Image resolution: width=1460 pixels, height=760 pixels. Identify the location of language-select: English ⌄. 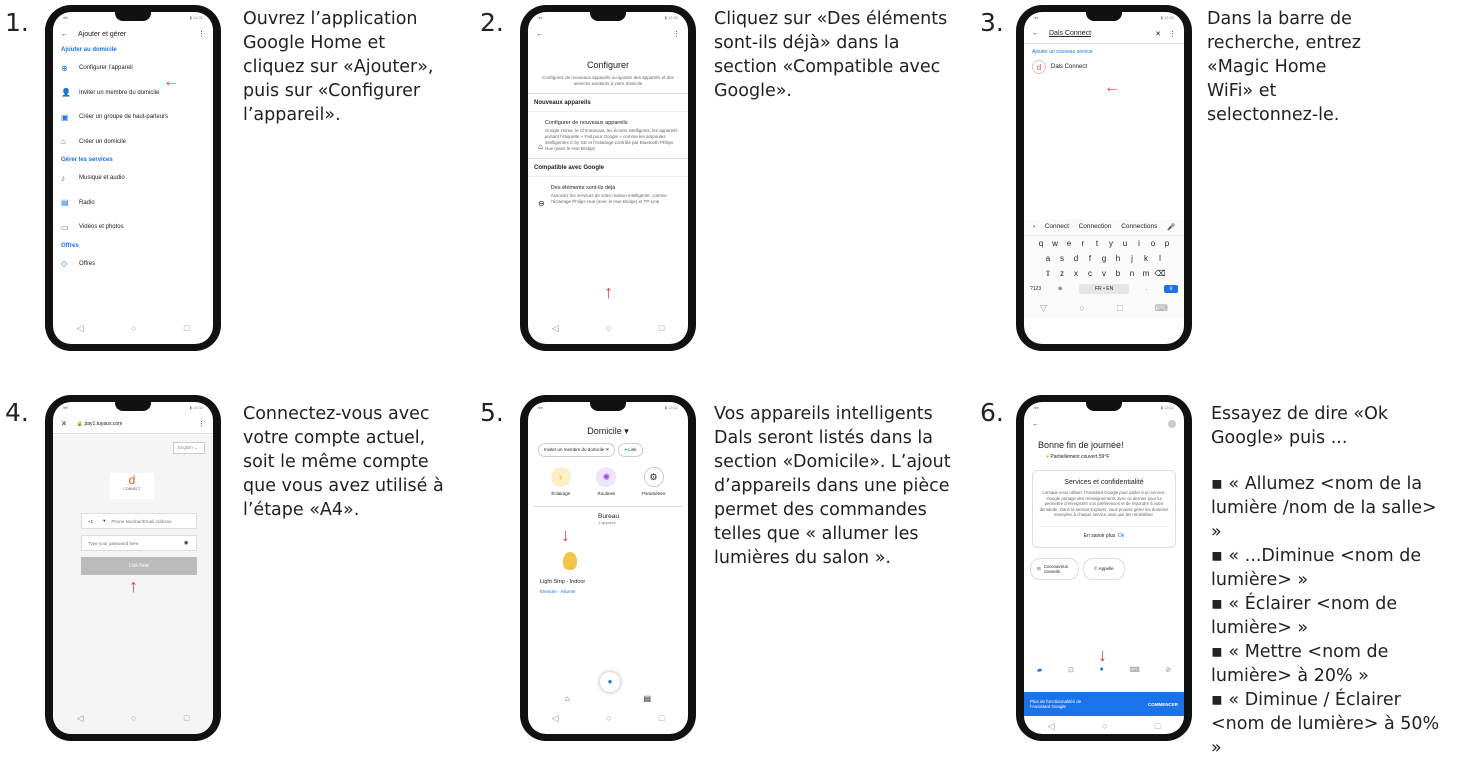
(189, 448).